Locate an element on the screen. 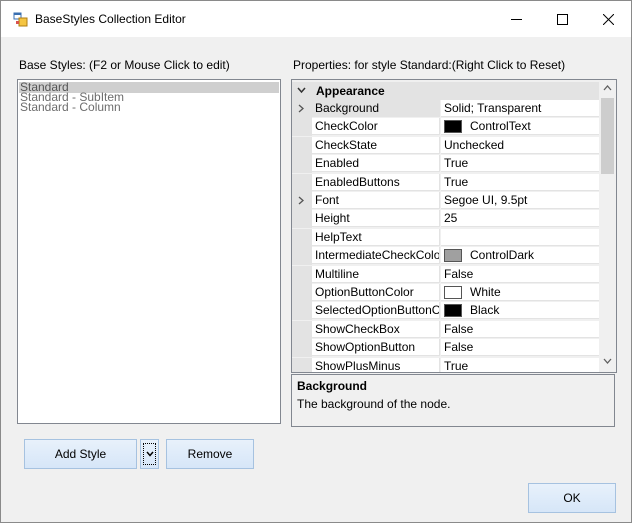 This screenshot has height=523, width=632. add-style-dropdown-button is located at coordinates (149, 454).